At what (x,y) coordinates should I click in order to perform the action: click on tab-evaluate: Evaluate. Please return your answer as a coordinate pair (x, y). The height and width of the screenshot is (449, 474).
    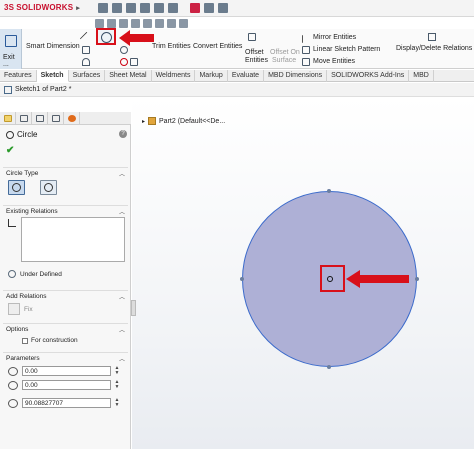
    Looking at the image, I should click on (246, 76).